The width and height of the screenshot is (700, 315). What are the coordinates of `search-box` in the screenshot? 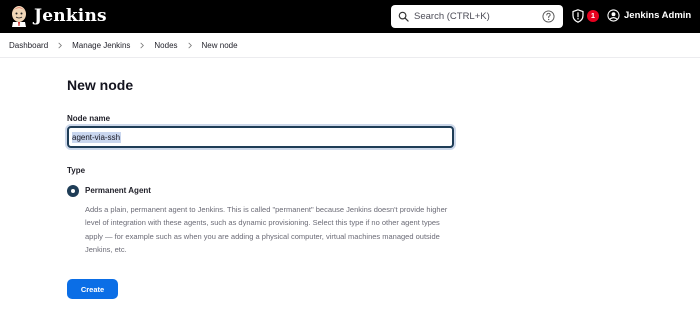 It's located at (477, 16).